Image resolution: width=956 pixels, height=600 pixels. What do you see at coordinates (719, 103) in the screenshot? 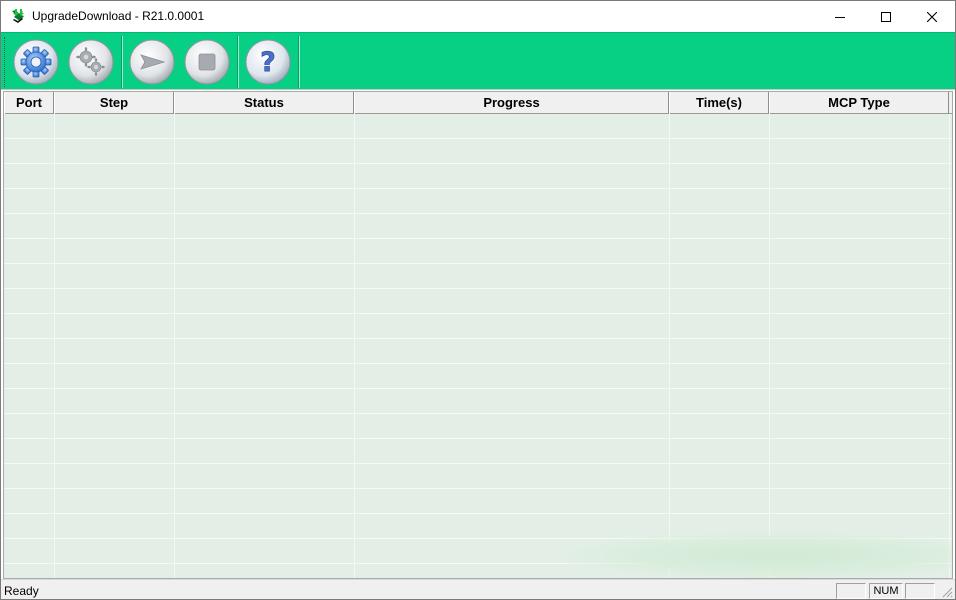
I see `column-header-time: Time(s)` at bounding box center [719, 103].